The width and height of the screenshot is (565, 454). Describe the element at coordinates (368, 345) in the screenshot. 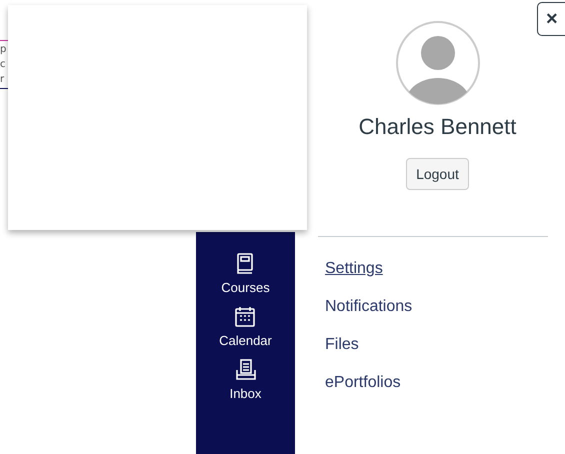

I see `menu-link: Files` at that location.